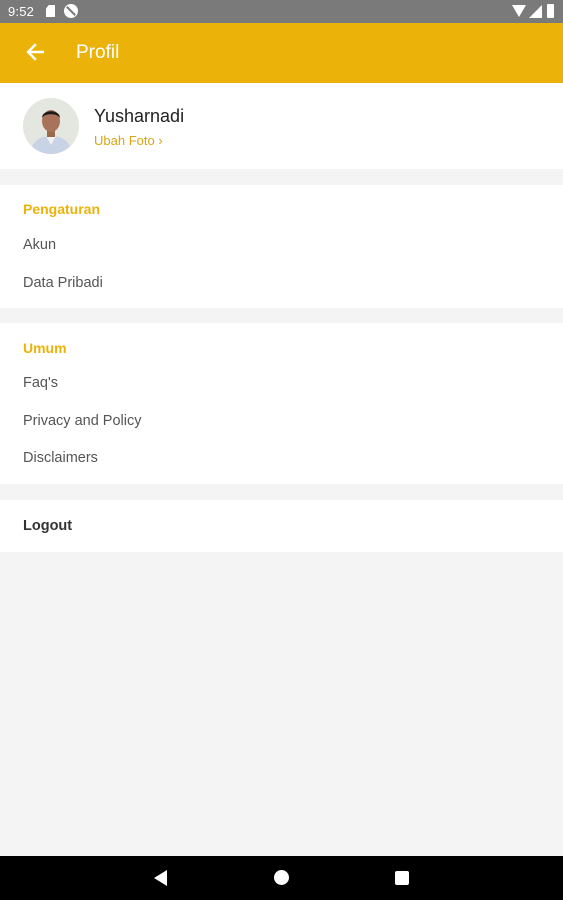 Image resolution: width=563 pixels, height=900 pixels. What do you see at coordinates (402, 878) in the screenshot?
I see `square-recent-icon` at bounding box center [402, 878].